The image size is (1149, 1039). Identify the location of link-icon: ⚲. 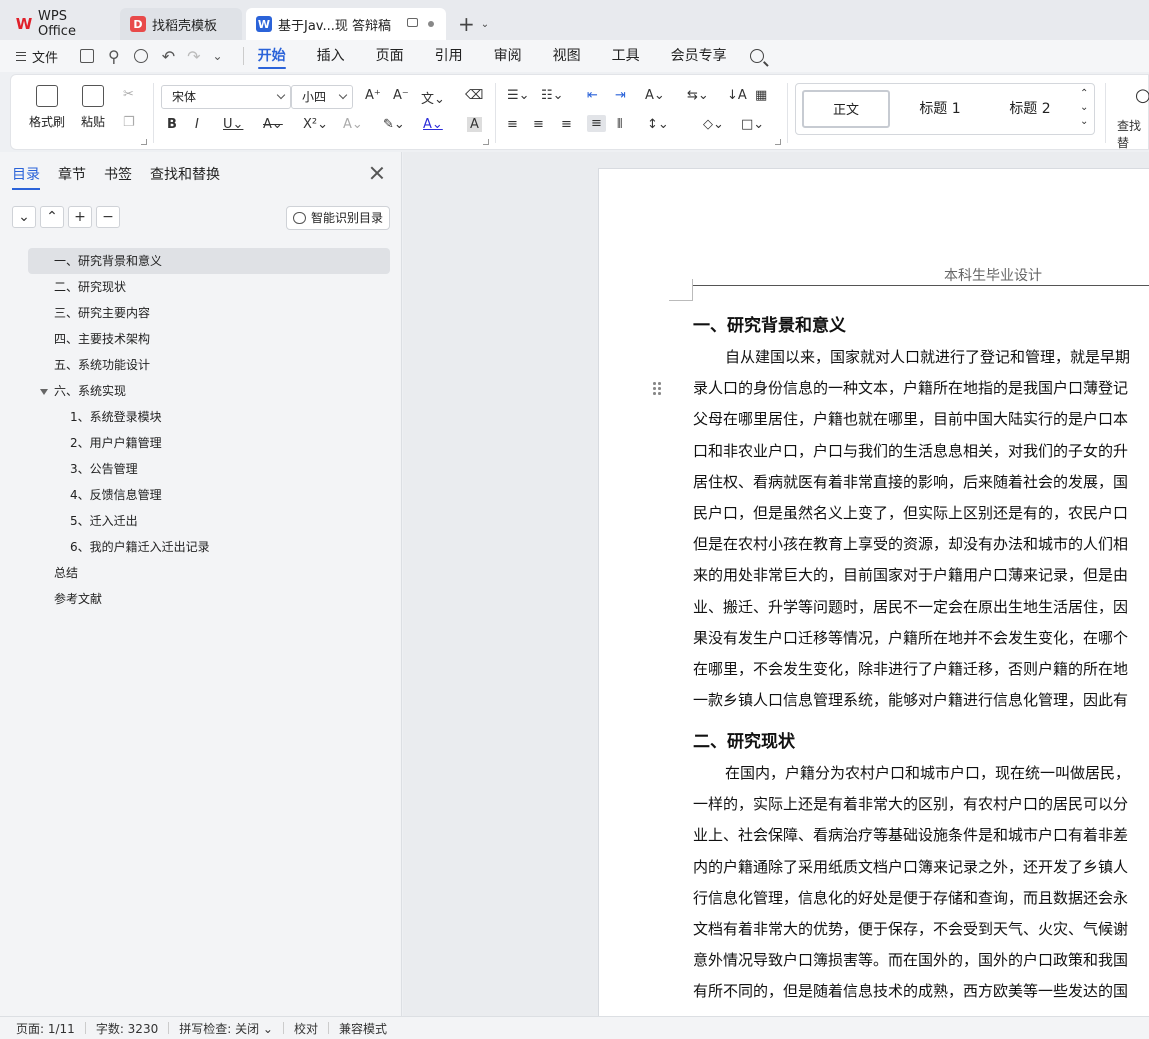
(114, 56).